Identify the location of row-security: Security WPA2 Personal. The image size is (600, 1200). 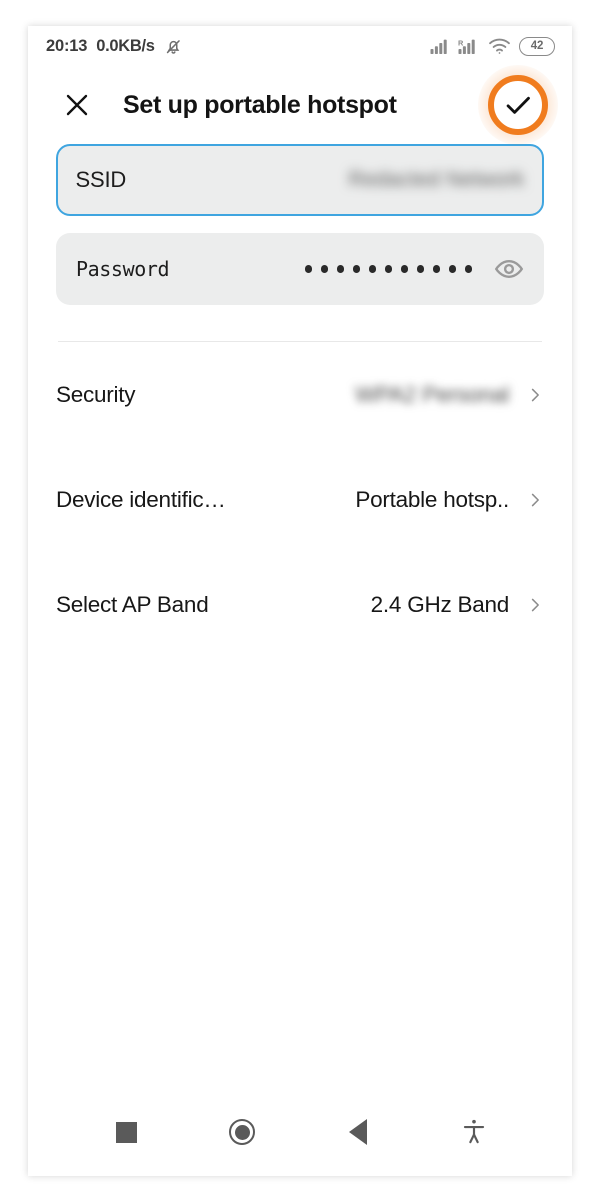
(300, 394).